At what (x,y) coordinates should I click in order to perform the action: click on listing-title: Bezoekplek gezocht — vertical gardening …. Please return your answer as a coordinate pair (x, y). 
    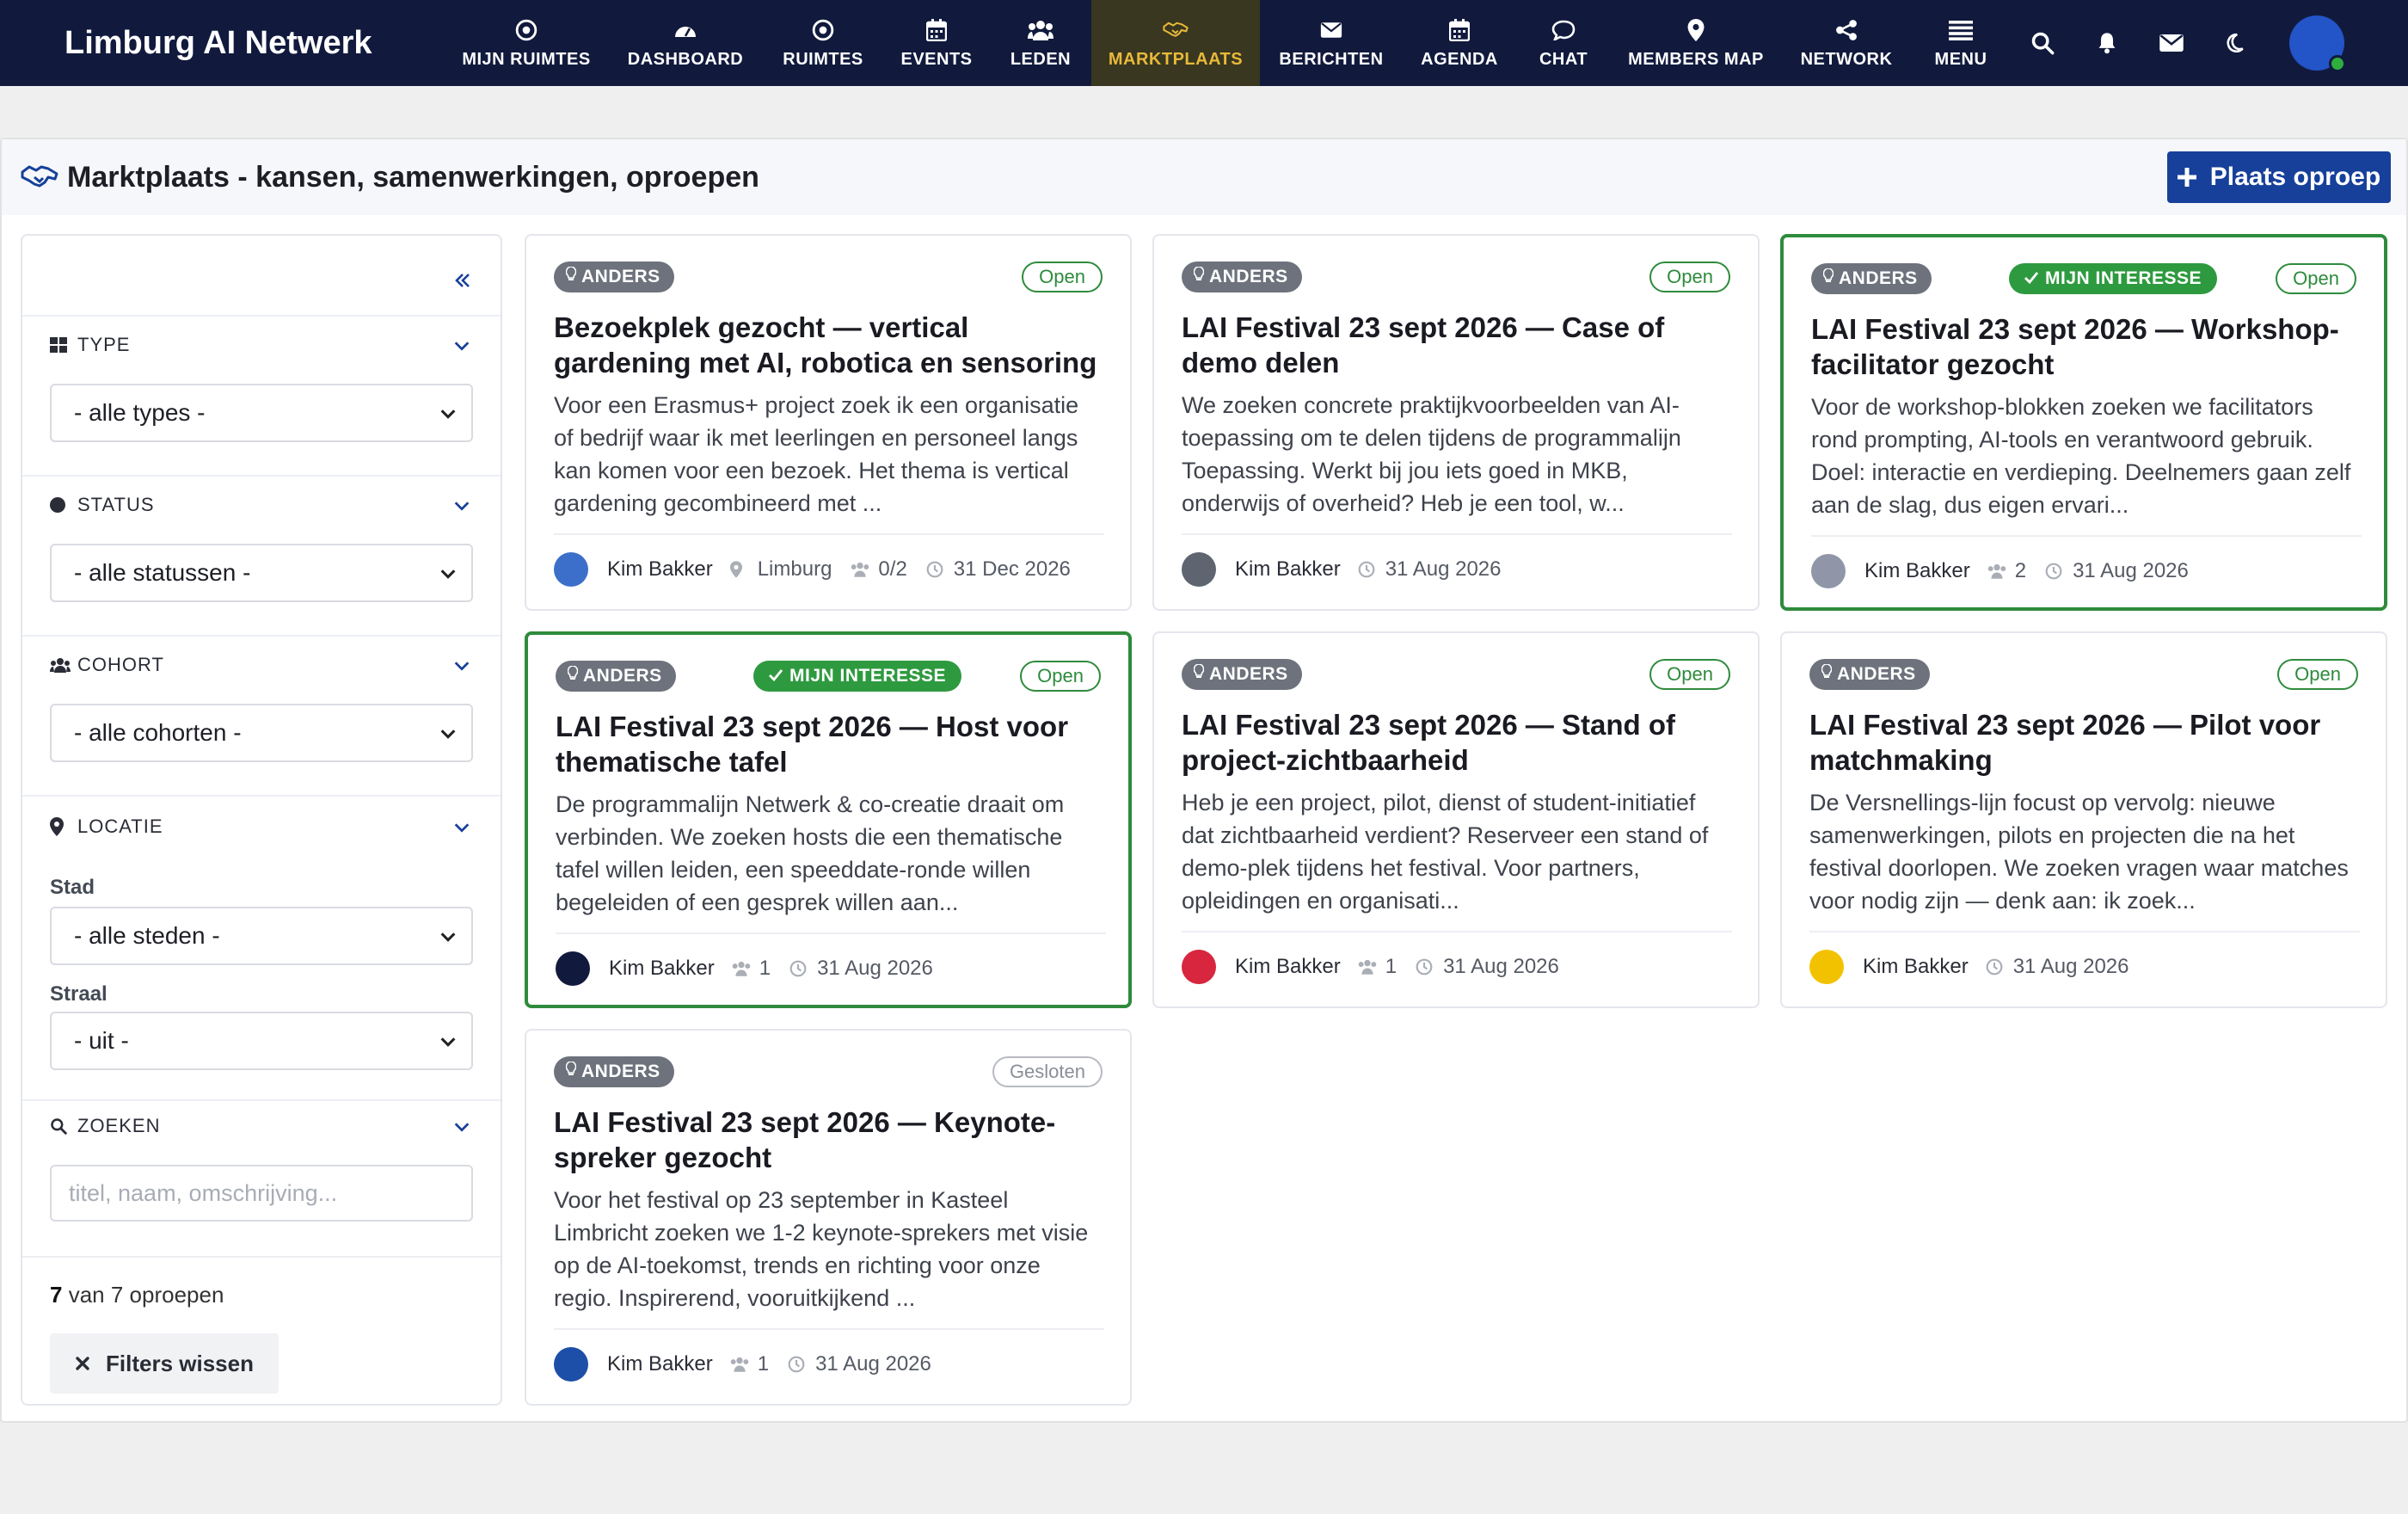
    Looking at the image, I should click on (829, 345).